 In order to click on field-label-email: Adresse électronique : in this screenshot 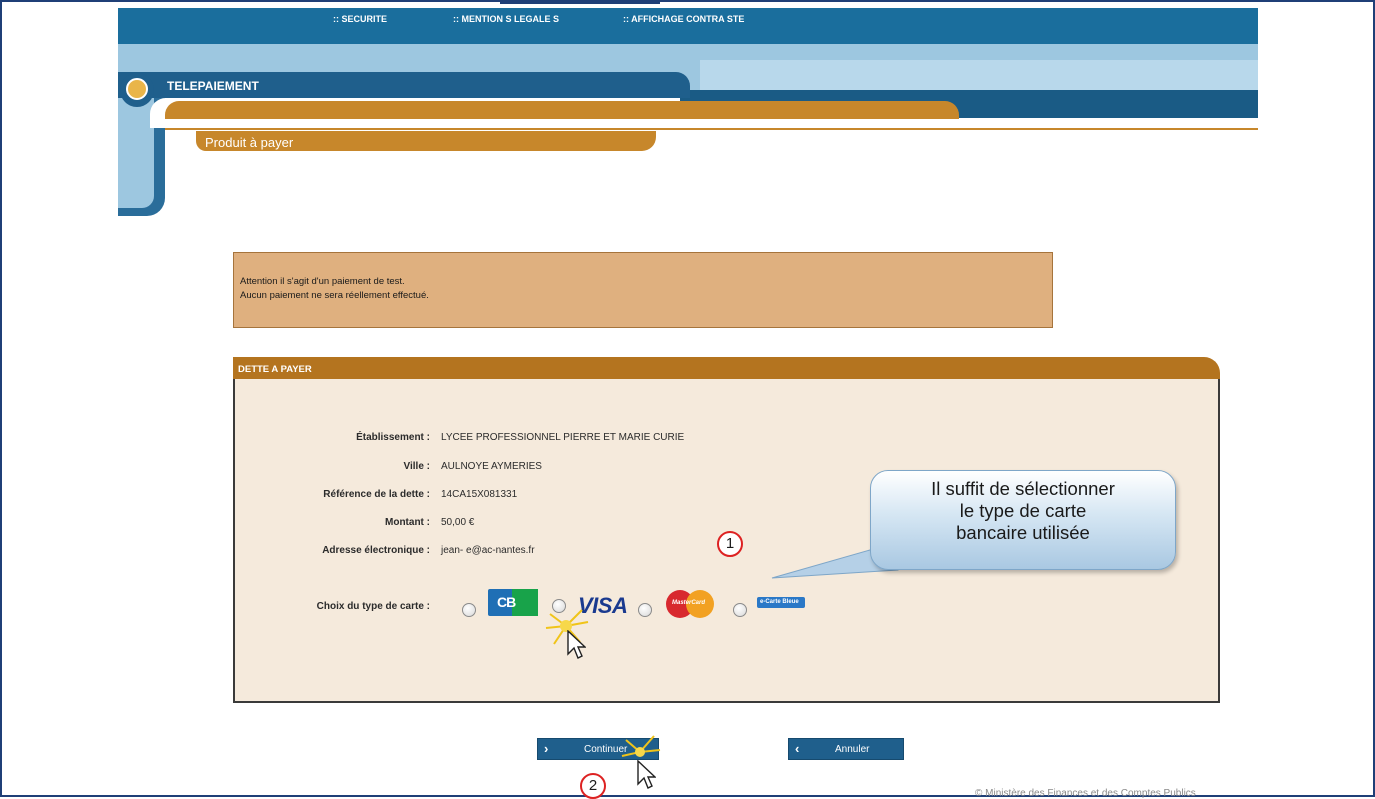, I will do `click(376, 550)`.